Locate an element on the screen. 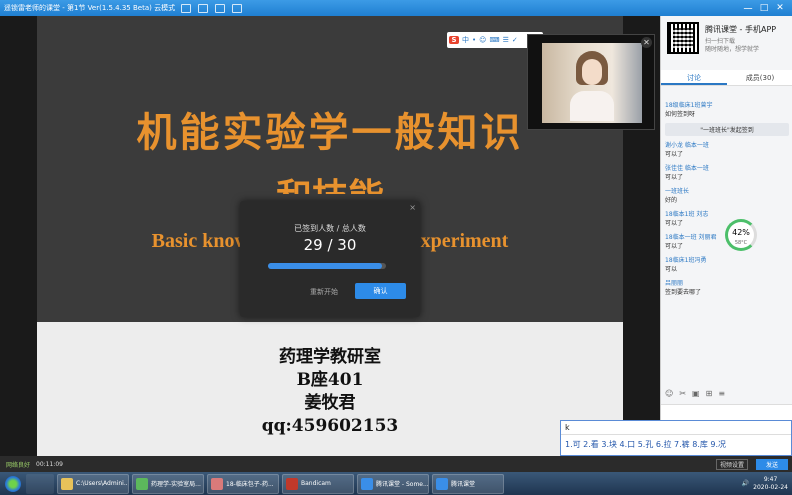 Image resolution: width=792 pixels, height=495 pixels. network-status: 网络良好 is located at coordinates (18, 465).